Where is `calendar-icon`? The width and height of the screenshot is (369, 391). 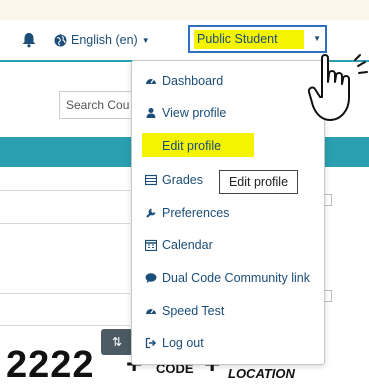
calendar-icon is located at coordinates (151, 245).